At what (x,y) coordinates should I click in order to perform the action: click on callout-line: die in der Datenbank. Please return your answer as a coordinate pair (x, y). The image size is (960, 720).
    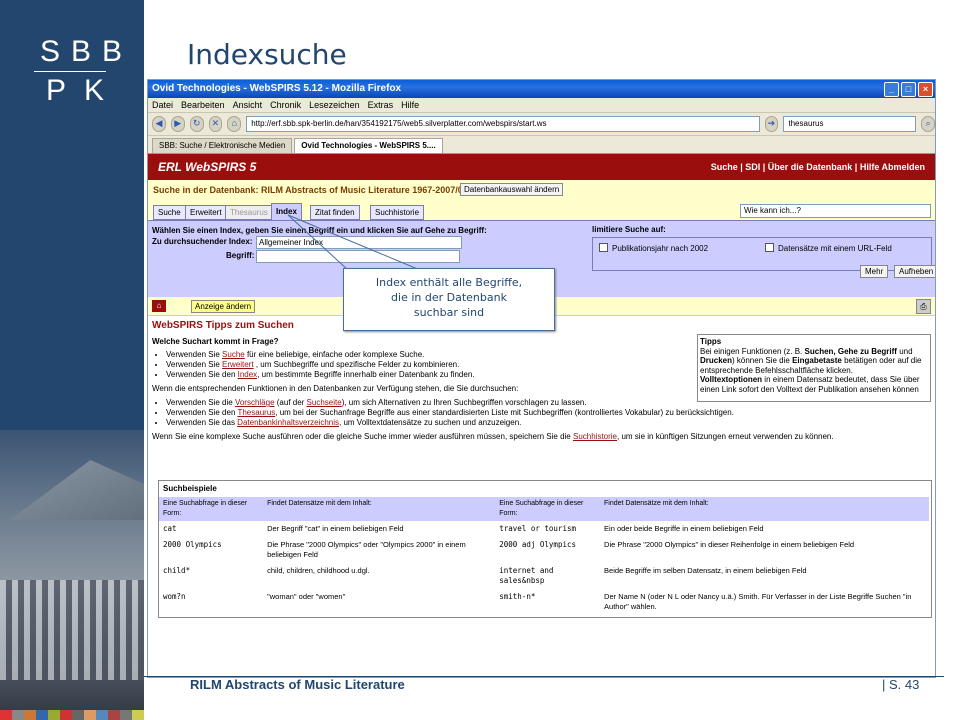
    Looking at the image, I should click on (449, 297).